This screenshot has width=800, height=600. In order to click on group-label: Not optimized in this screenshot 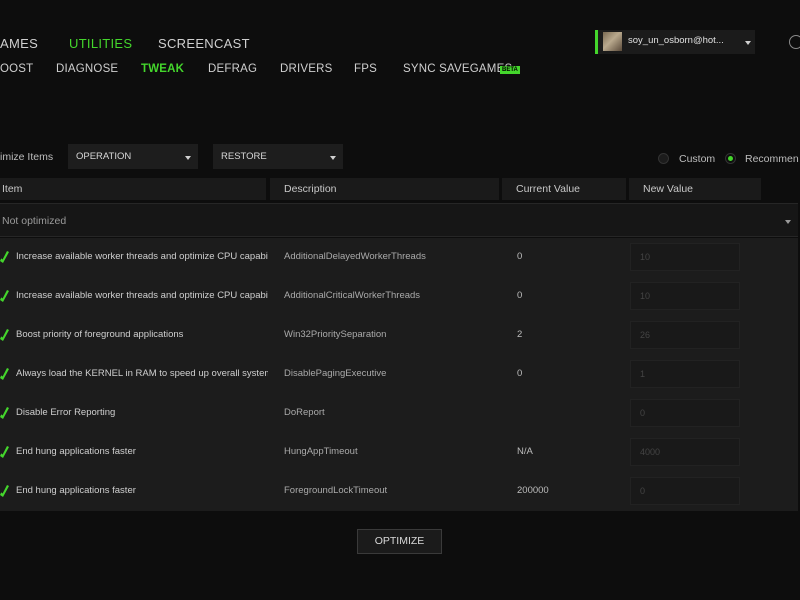, I will do `click(34, 221)`.